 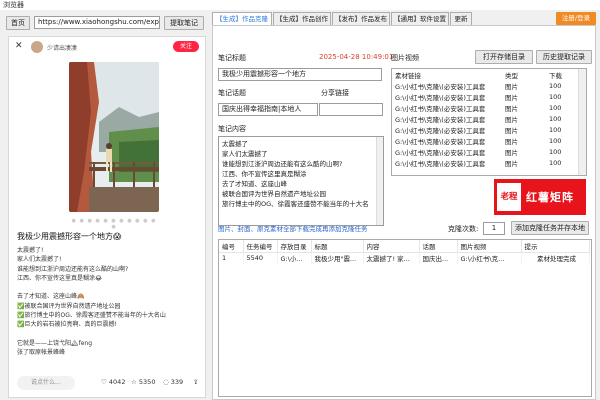 What do you see at coordinates (564, 57) in the screenshot?
I see `history-button: 历史提取记录` at bounding box center [564, 57].